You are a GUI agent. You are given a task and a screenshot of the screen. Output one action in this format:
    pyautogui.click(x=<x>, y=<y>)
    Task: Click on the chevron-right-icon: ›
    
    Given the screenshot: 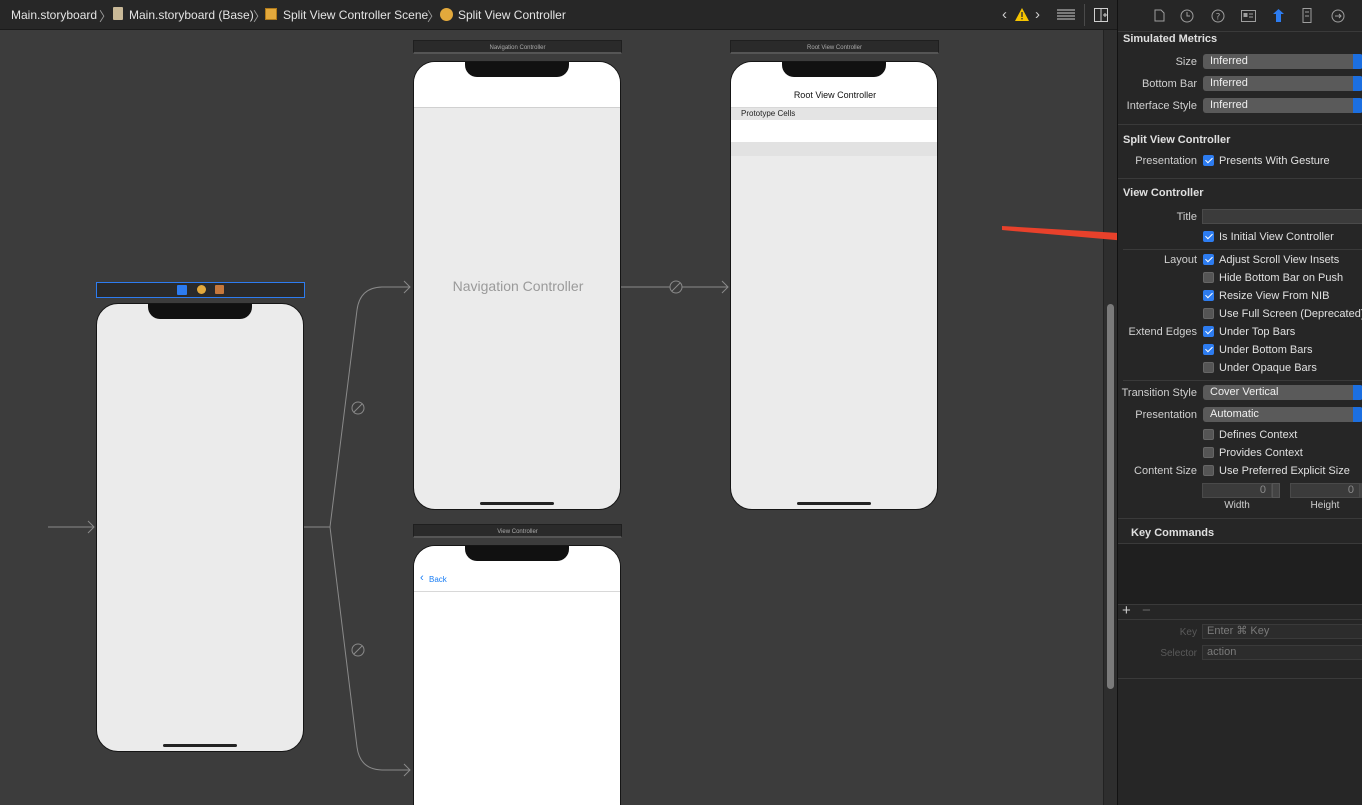 What is the action you would take?
    pyautogui.click(x=1037, y=14)
    